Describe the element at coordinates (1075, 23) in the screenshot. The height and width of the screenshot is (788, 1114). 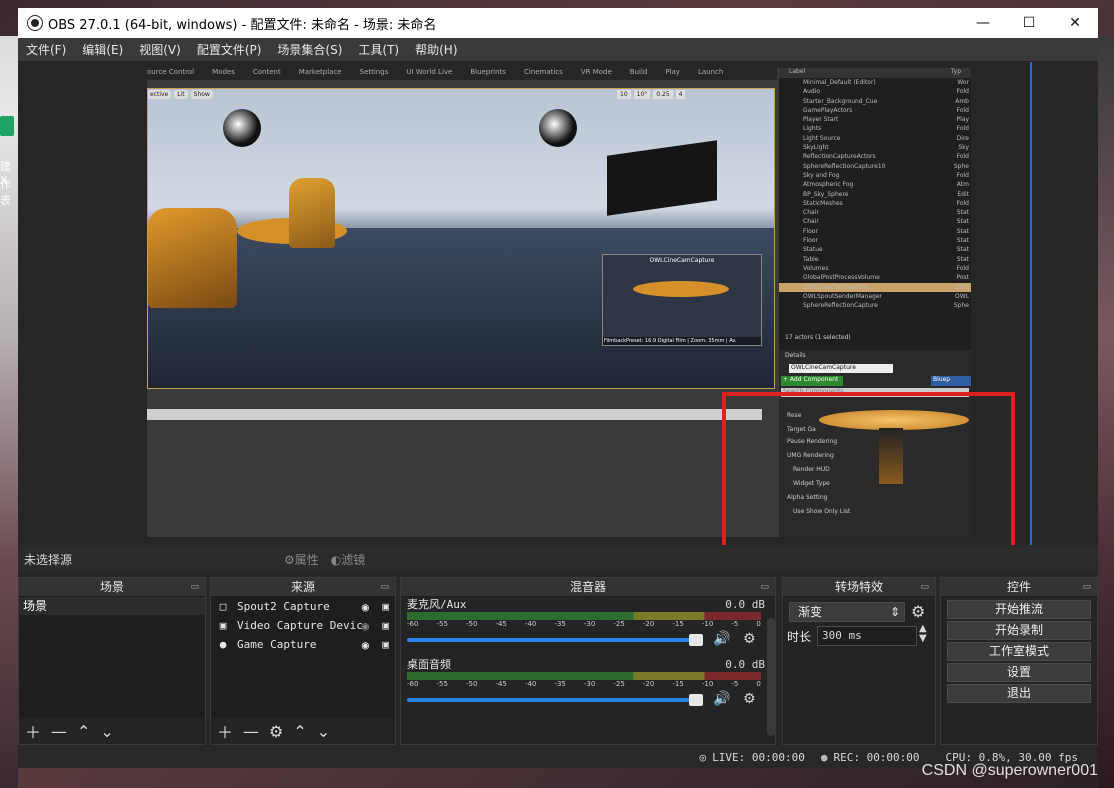
I see `close-button: ✕` at that location.